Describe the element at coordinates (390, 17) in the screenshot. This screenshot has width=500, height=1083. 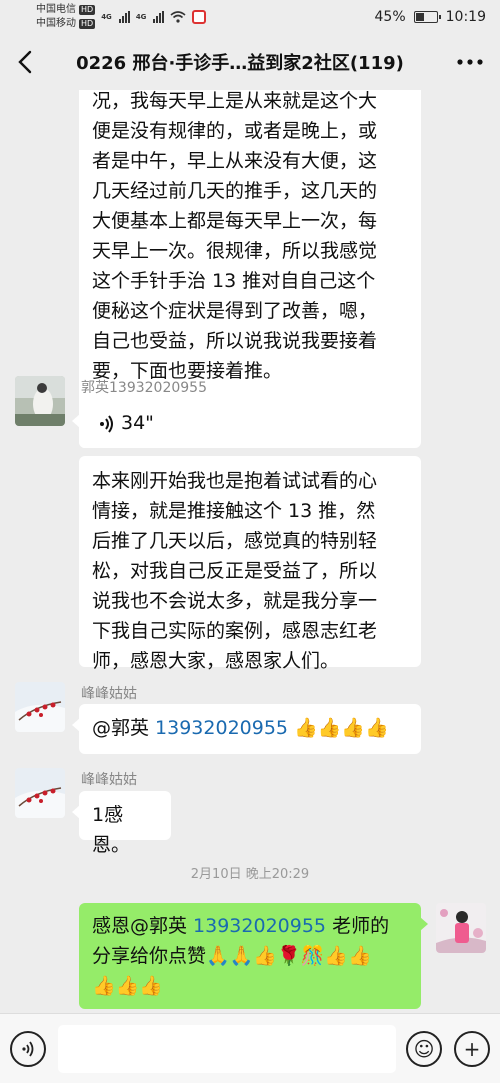
I see `battery-percent: 45%` at that location.